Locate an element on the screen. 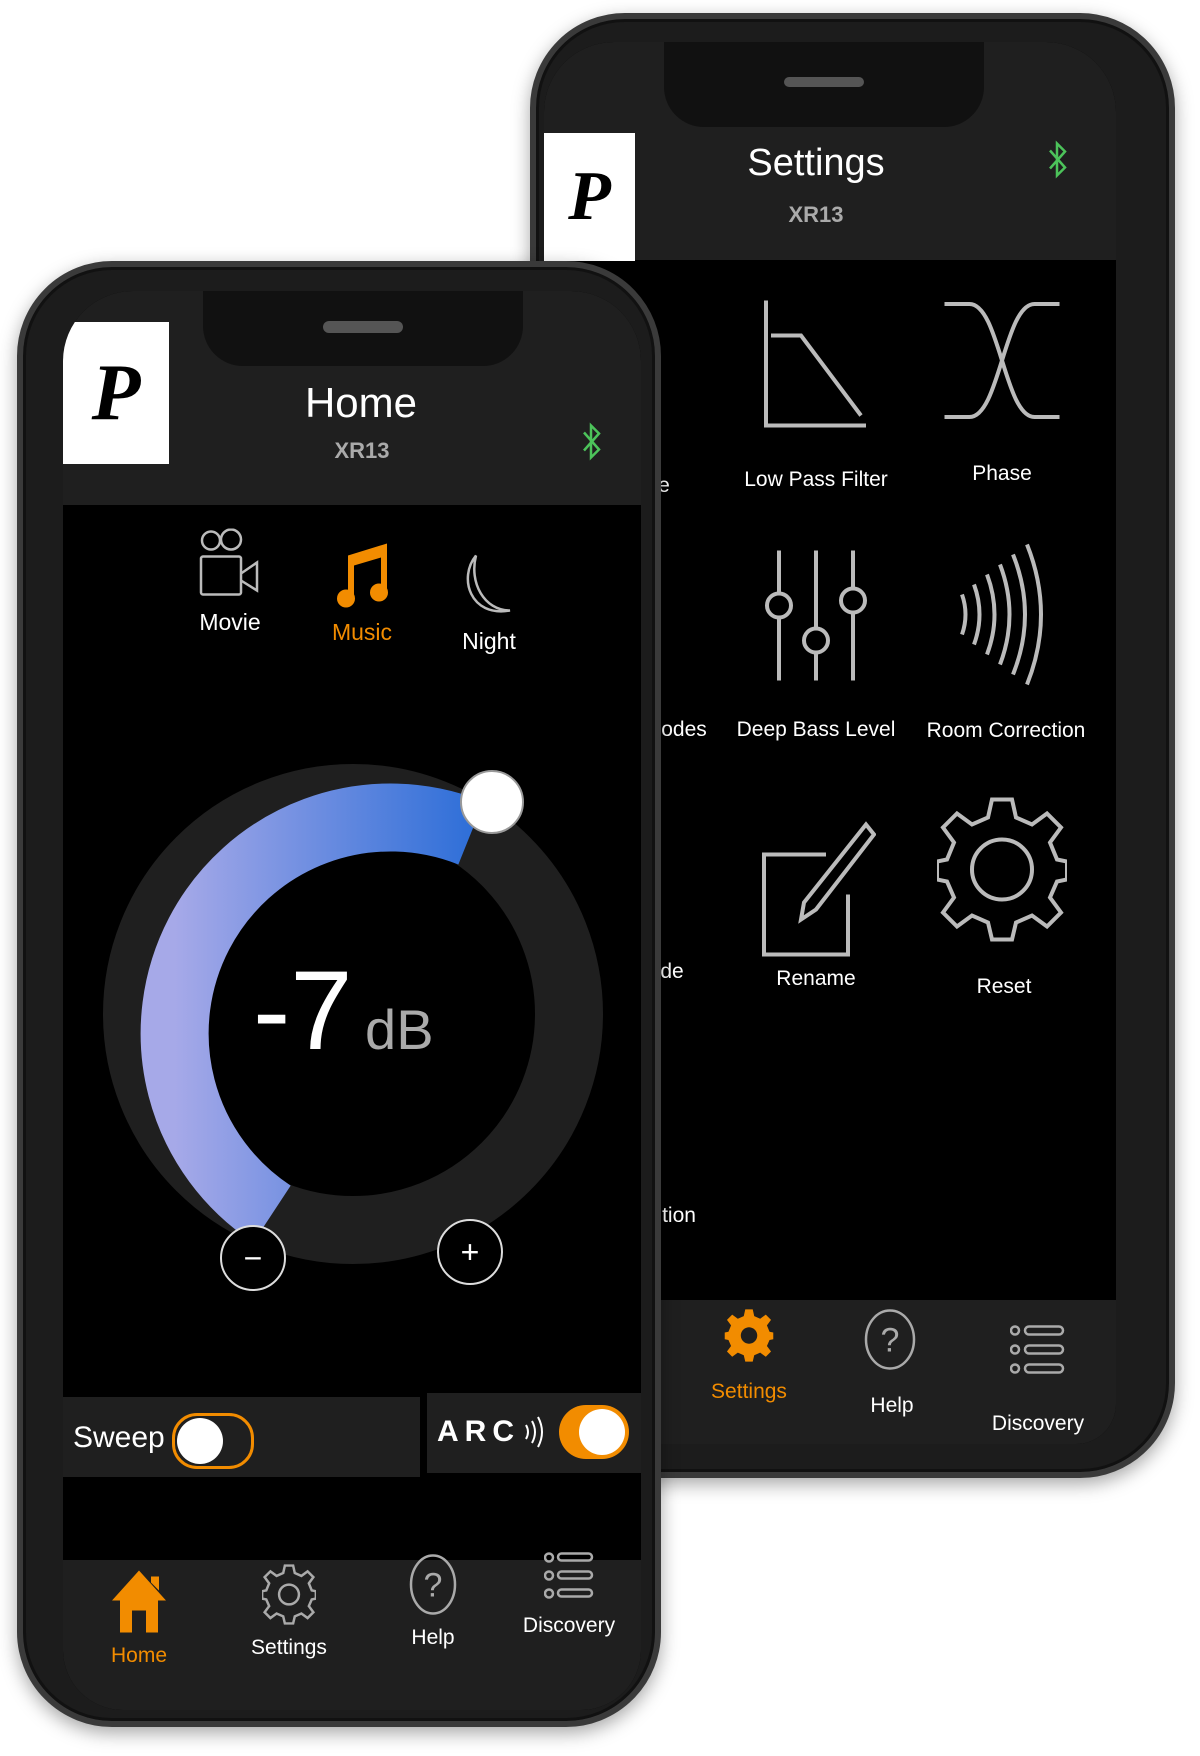  volume-down-button: − is located at coordinates (253, 1258).